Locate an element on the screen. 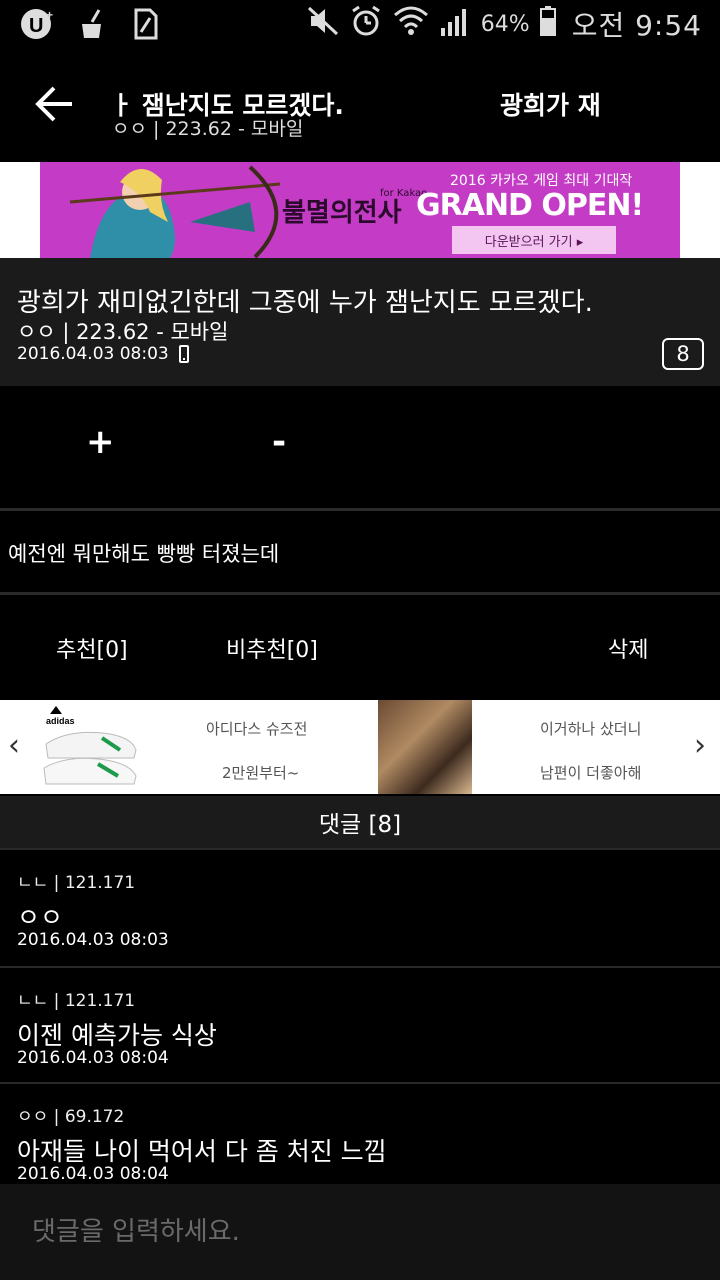 Image resolution: width=720 pixels, height=1280 pixels. ad-item1-line1: 아디다스 슈즈전 is located at coordinates (256, 728).